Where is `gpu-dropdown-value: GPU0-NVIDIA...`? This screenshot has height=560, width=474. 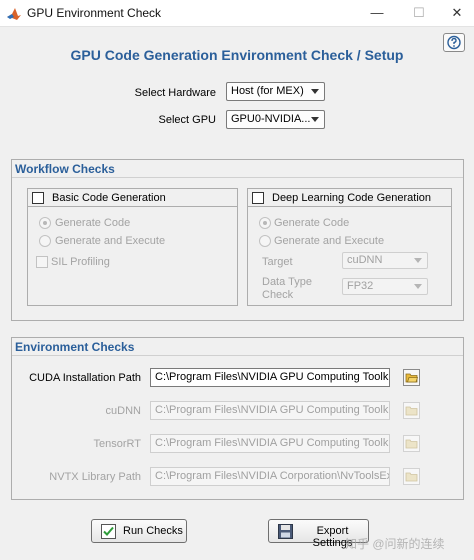 gpu-dropdown-value: GPU0-NVIDIA... is located at coordinates (271, 119).